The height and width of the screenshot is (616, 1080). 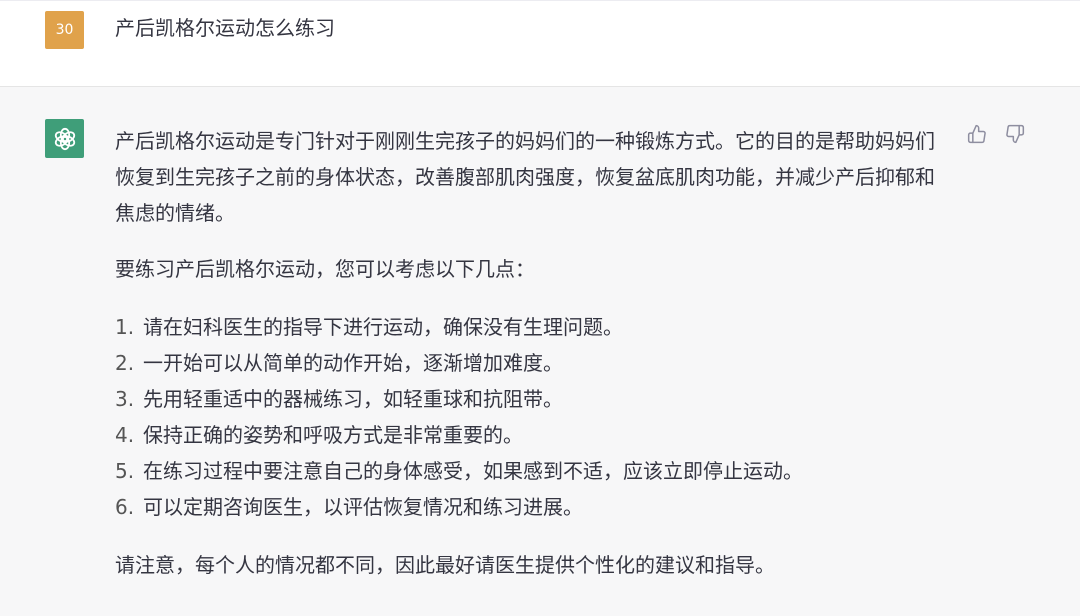 I want to click on list-item: 5. 在练习过程中要注意自己的身体感受，如果感到不适，应该立即停止运动。, so click(x=530, y=471).